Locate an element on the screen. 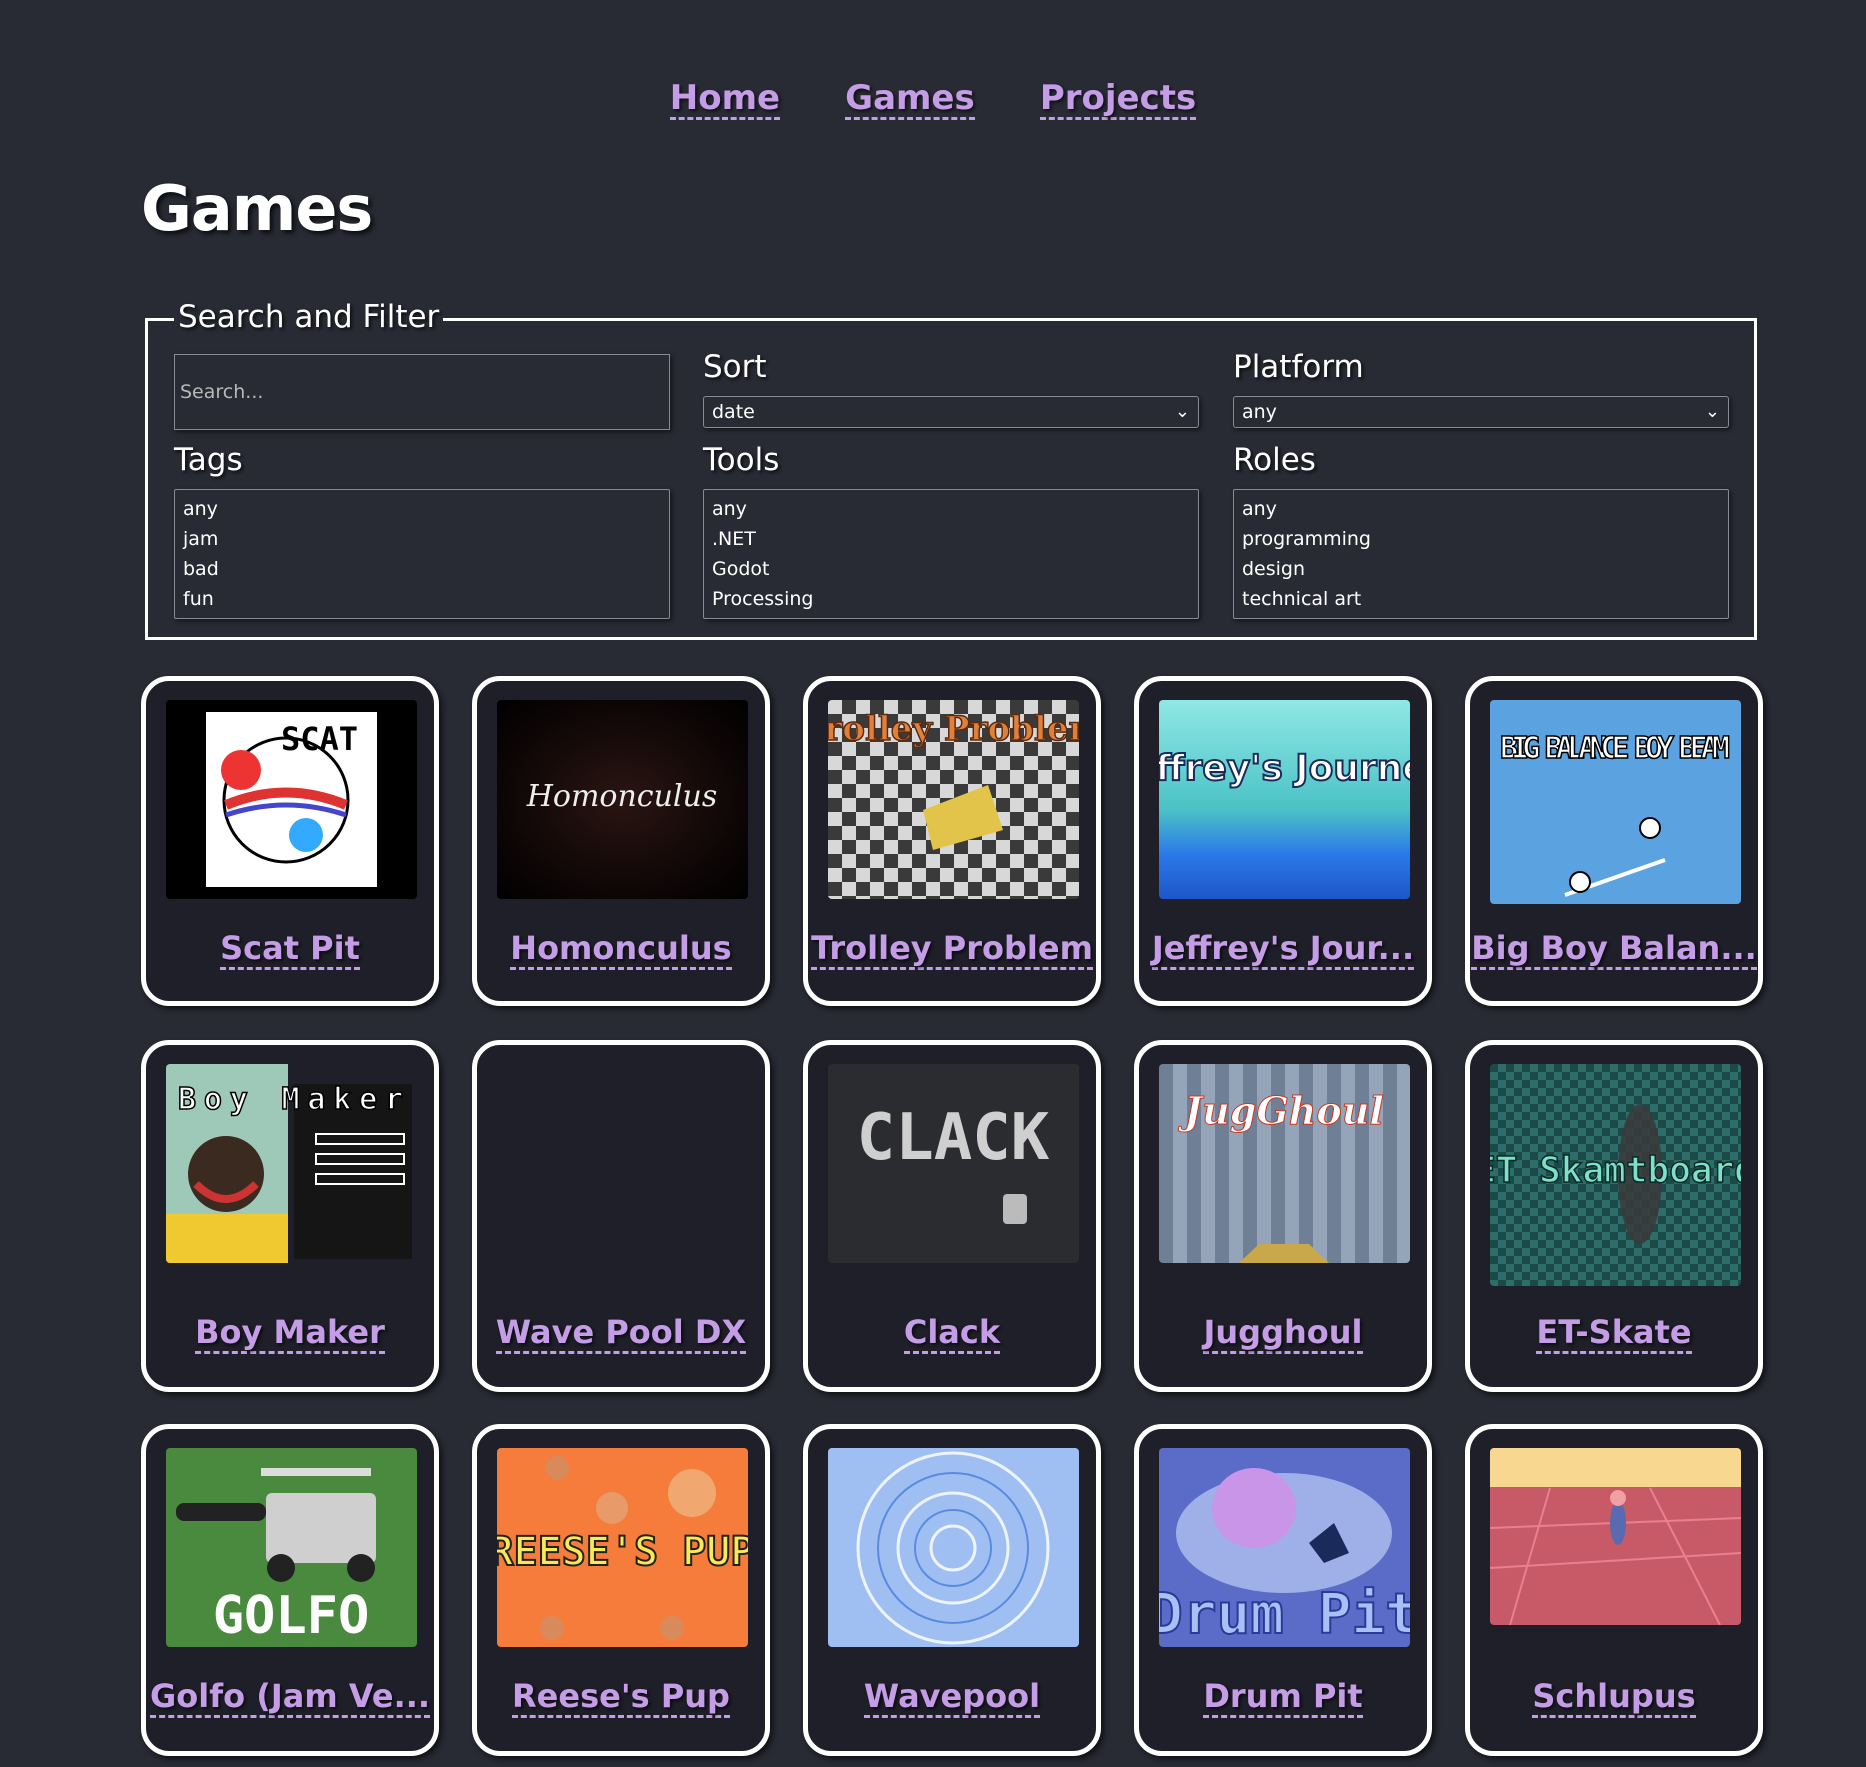 Image resolution: width=1866 pixels, height=1767 pixels. game-title: Schlupus is located at coordinates (1614, 1697).